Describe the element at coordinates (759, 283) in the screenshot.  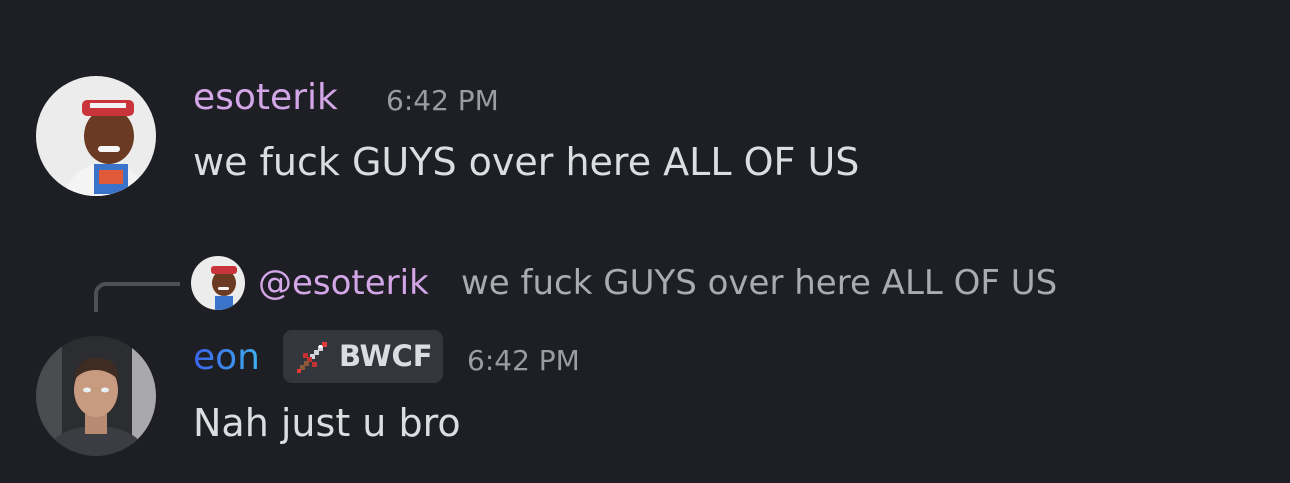
I see `reply-preview-text: we fuck GUYS over here ALL OF US` at that location.